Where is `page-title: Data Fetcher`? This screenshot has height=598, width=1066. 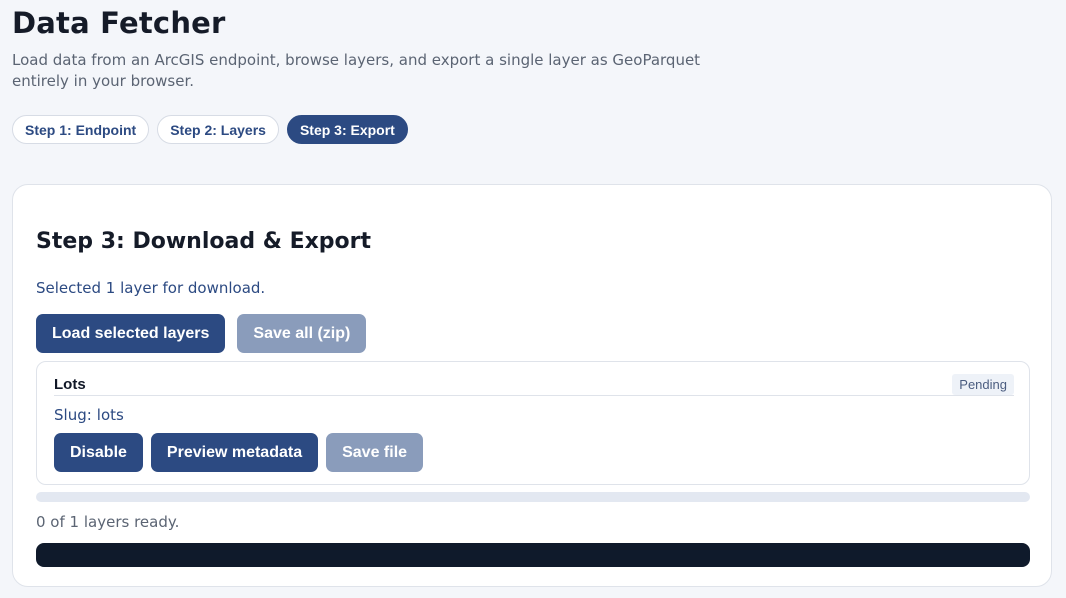 page-title: Data Fetcher is located at coordinates (119, 23).